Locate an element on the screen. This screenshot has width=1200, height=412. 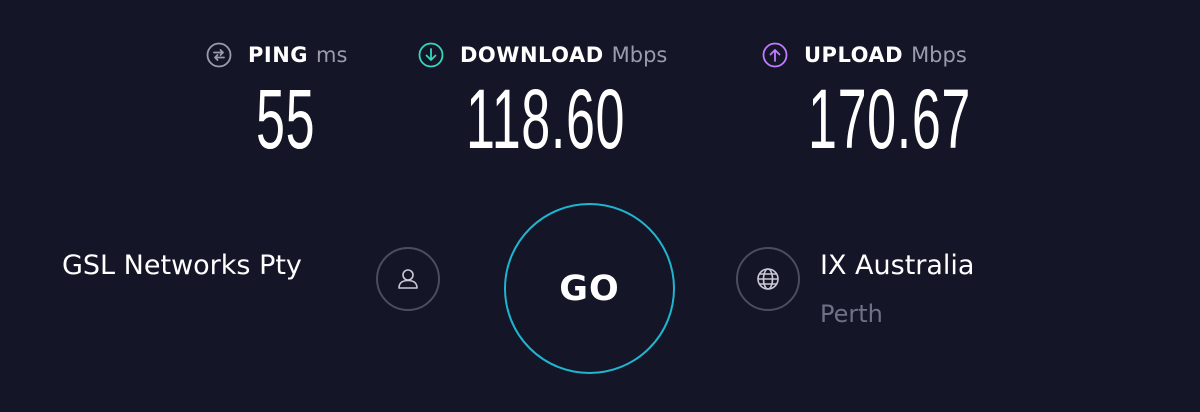
change-server-button is located at coordinates (768, 279).